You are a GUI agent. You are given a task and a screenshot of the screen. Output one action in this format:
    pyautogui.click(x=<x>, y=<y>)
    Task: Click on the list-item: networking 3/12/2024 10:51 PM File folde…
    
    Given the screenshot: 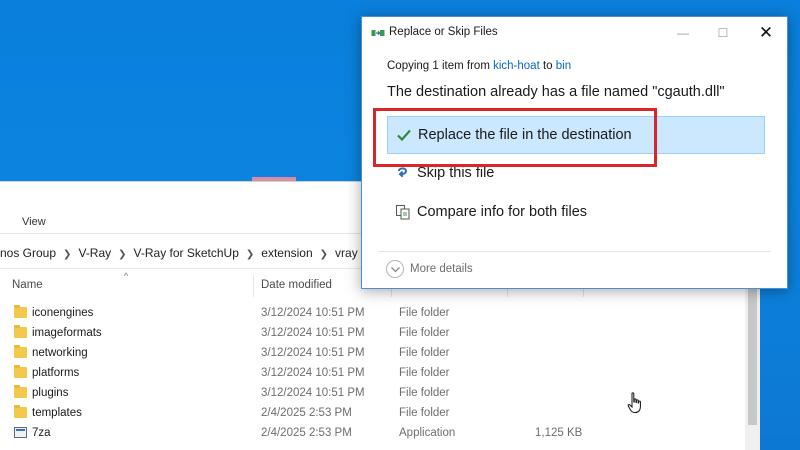 What is the action you would take?
    pyautogui.click(x=372, y=353)
    